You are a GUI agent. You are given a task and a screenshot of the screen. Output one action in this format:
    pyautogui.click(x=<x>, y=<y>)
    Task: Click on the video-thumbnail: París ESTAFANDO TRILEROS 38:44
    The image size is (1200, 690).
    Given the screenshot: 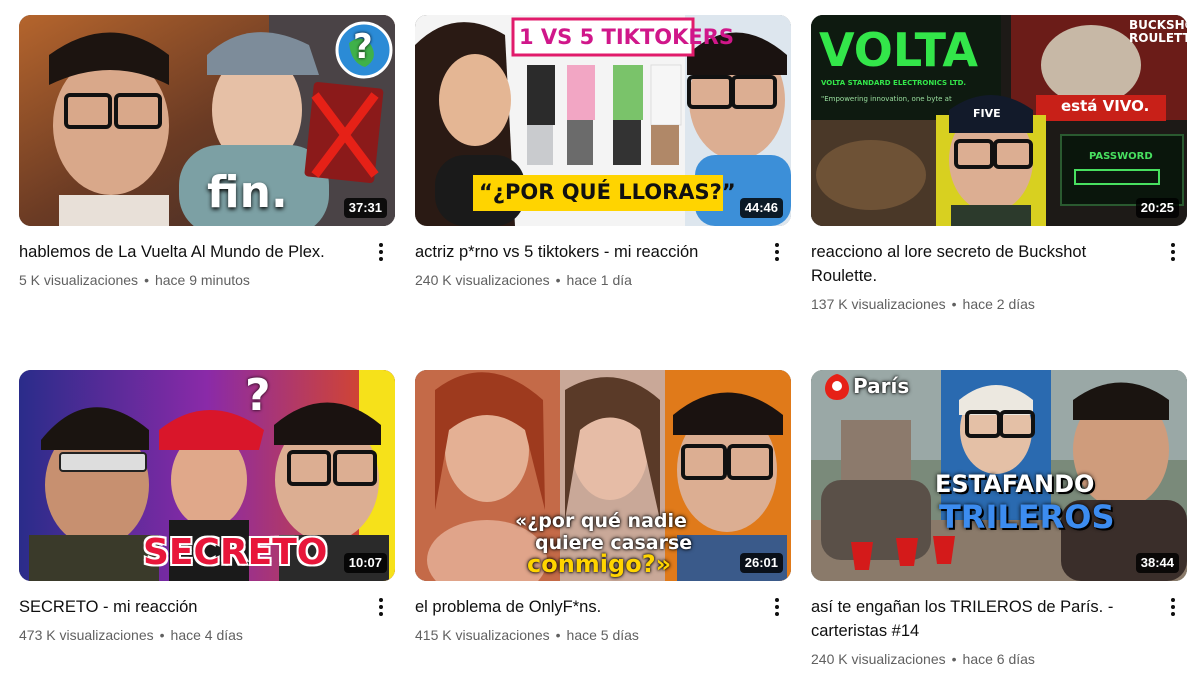 What is the action you would take?
    pyautogui.click(x=999, y=475)
    